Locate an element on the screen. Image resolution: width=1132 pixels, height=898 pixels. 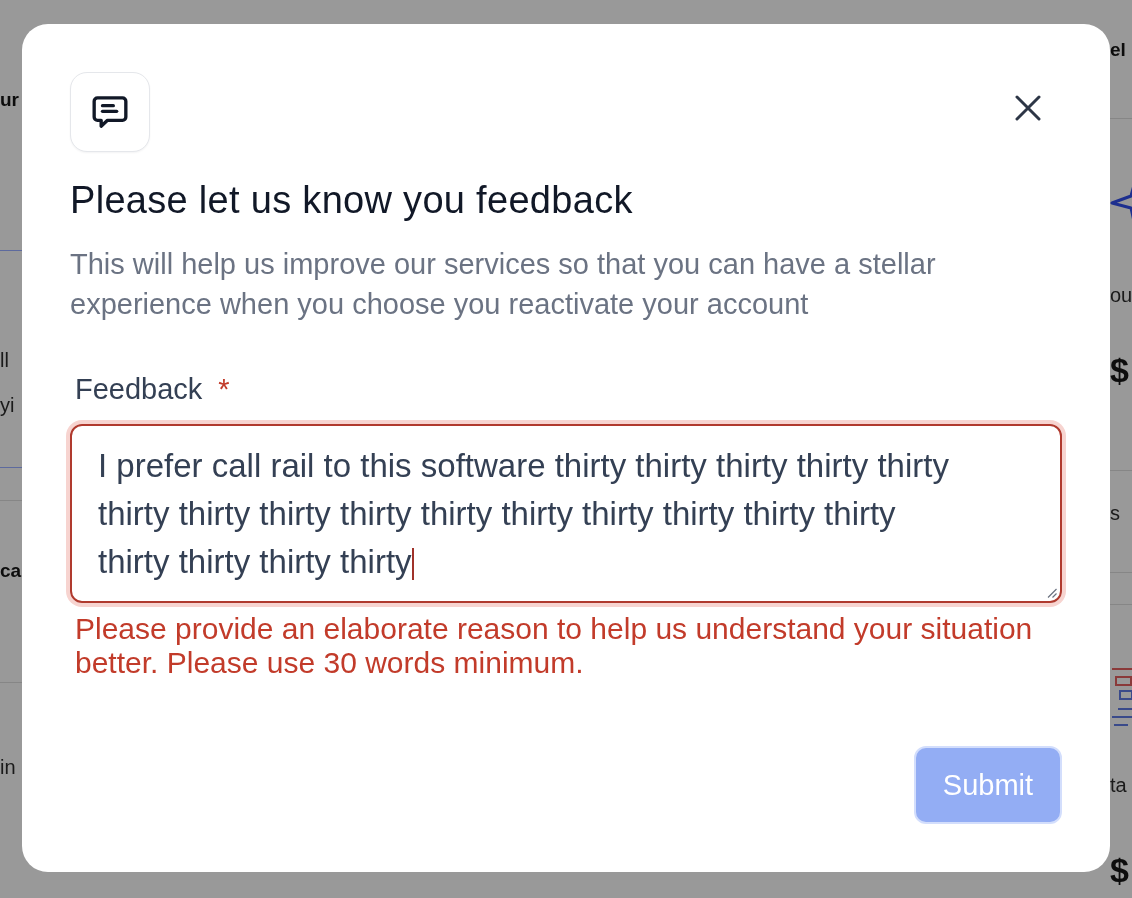
background-text: yi is located at coordinates (8, 405).